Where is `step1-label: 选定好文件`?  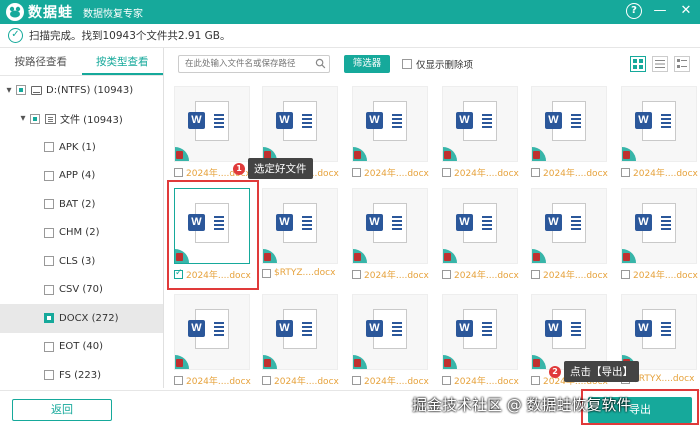 step1-label: 选定好文件 is located at coordinates (280, 168).